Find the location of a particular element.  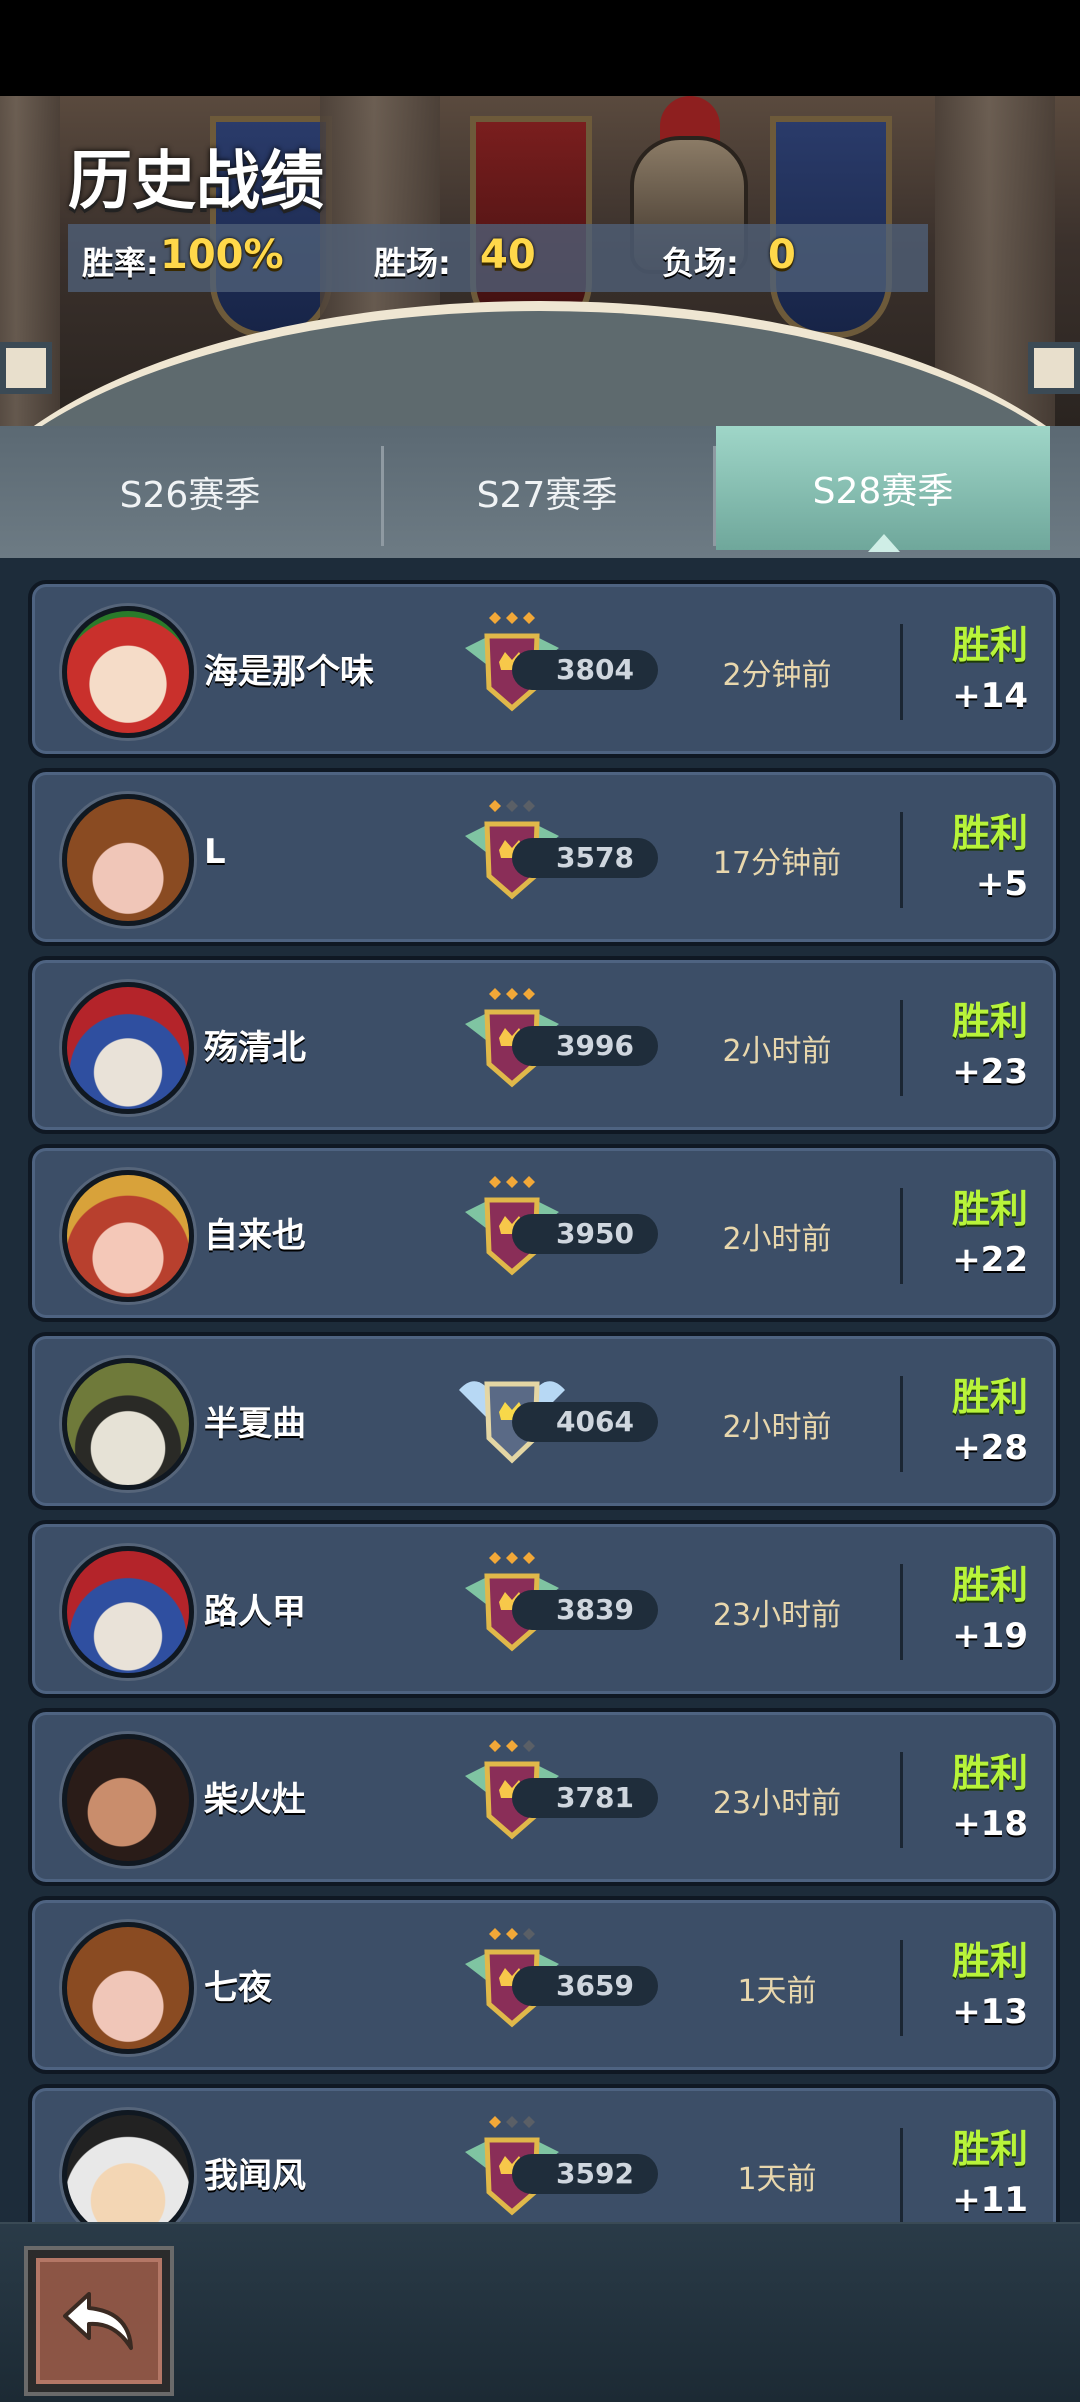

match-row: 七夜 3659 1天前 胜利 +13 is located at coordinates (544, 1985).